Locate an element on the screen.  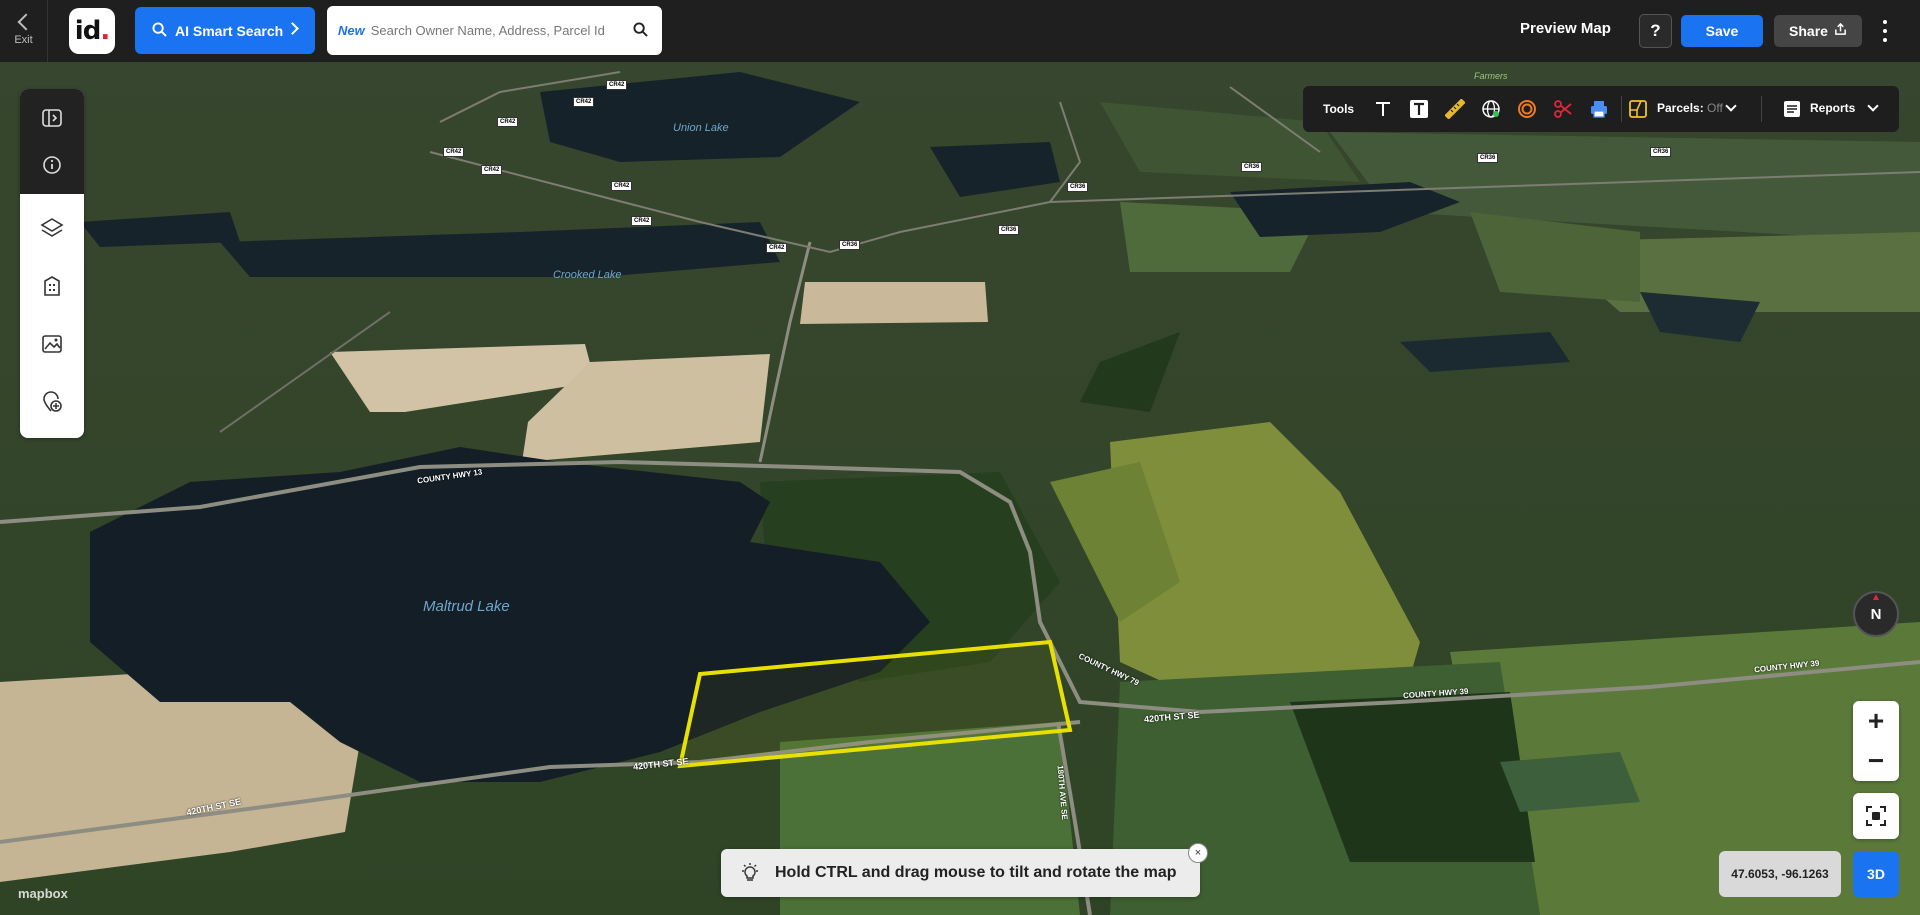
share-icon is located at coordinates (1840, 30).